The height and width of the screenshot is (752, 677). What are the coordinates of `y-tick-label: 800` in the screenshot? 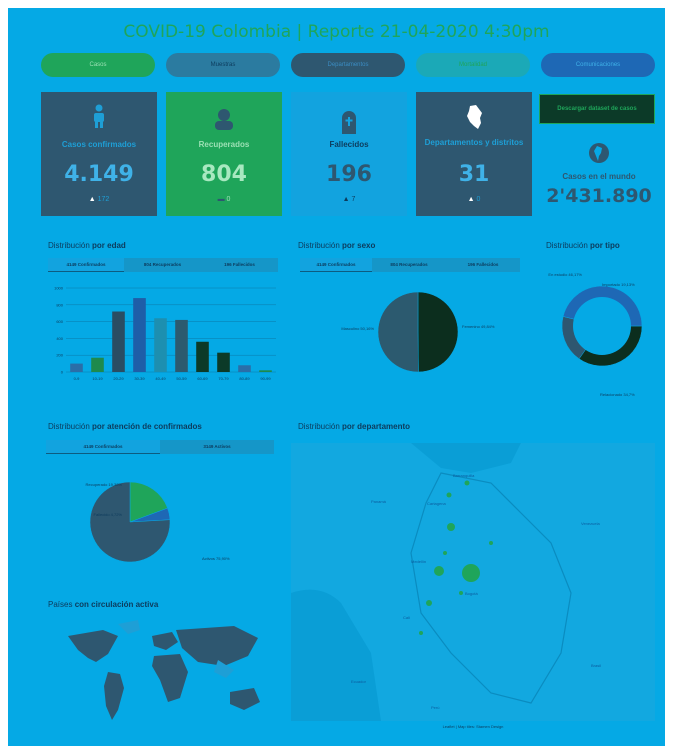 It's located at (59, 304).